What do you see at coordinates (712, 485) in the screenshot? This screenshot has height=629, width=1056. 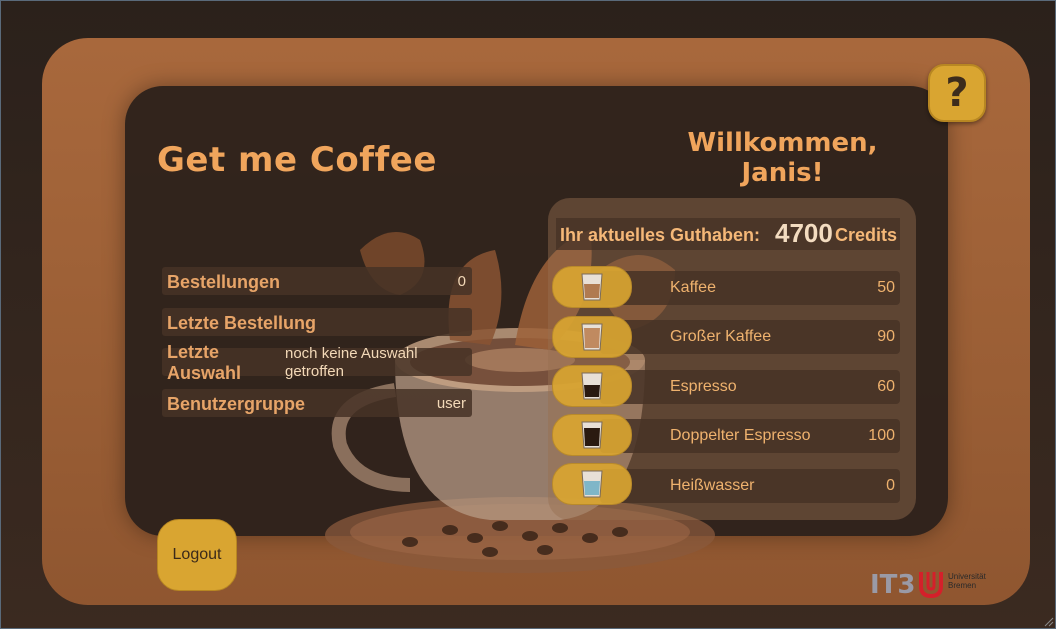 I see `beverage-name: Heißwasser` at bounding box center [712, 485].